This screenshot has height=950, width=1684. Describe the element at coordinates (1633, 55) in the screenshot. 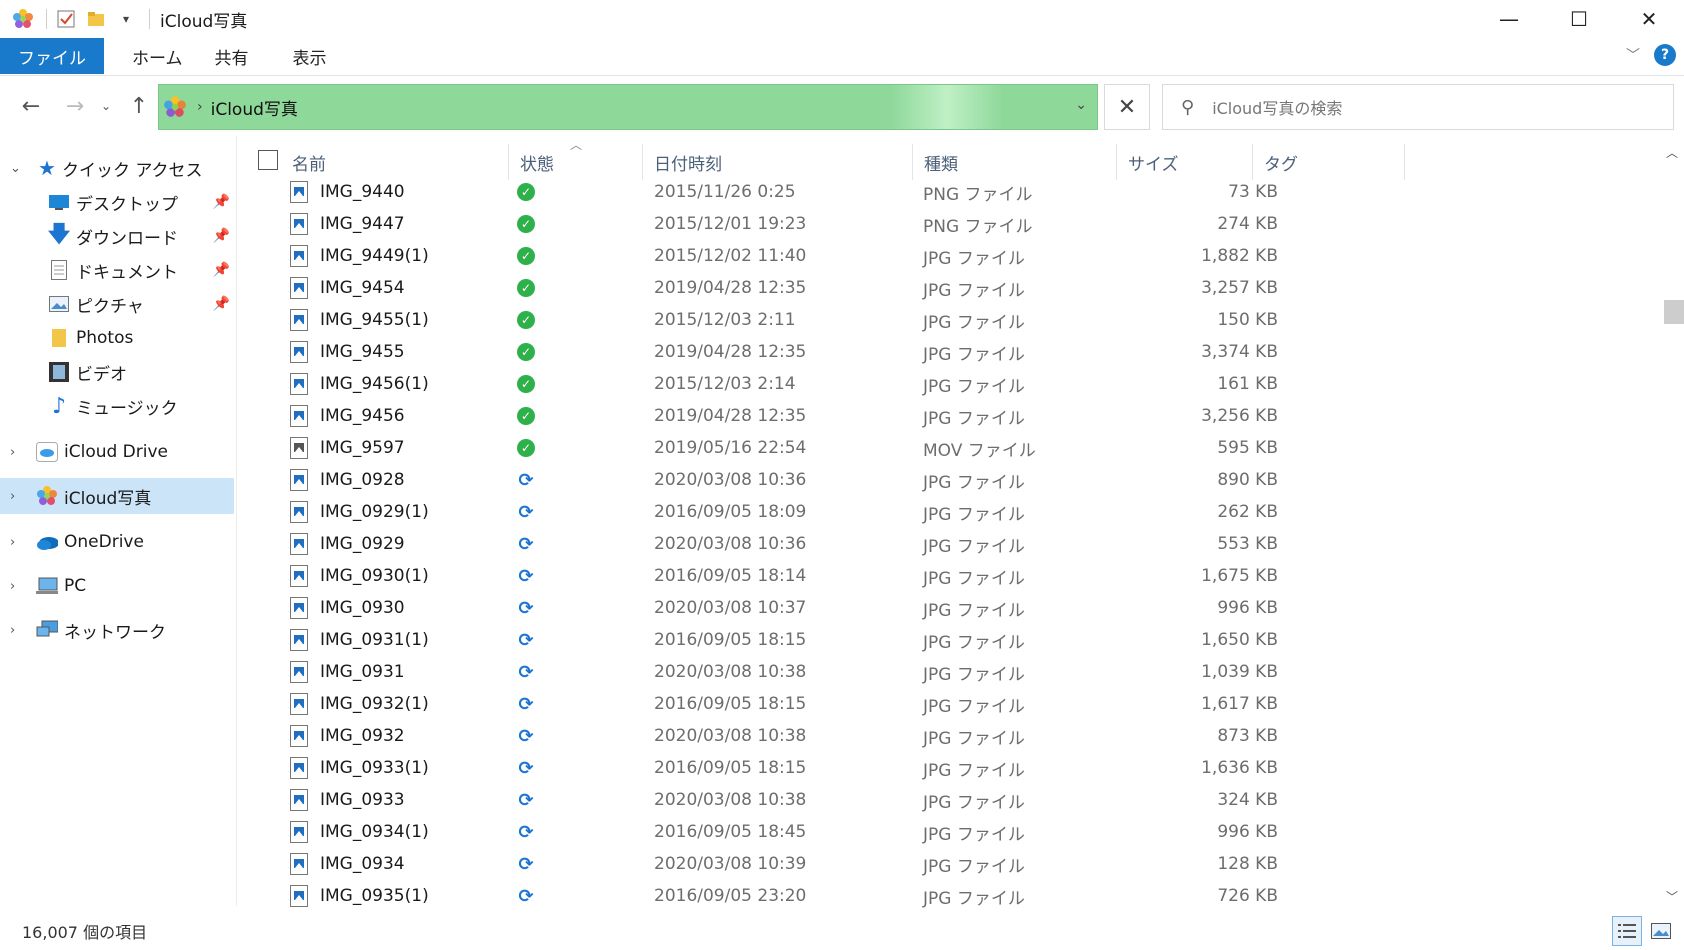

I see `expand-ribbon-icon: ﹀` at that location.